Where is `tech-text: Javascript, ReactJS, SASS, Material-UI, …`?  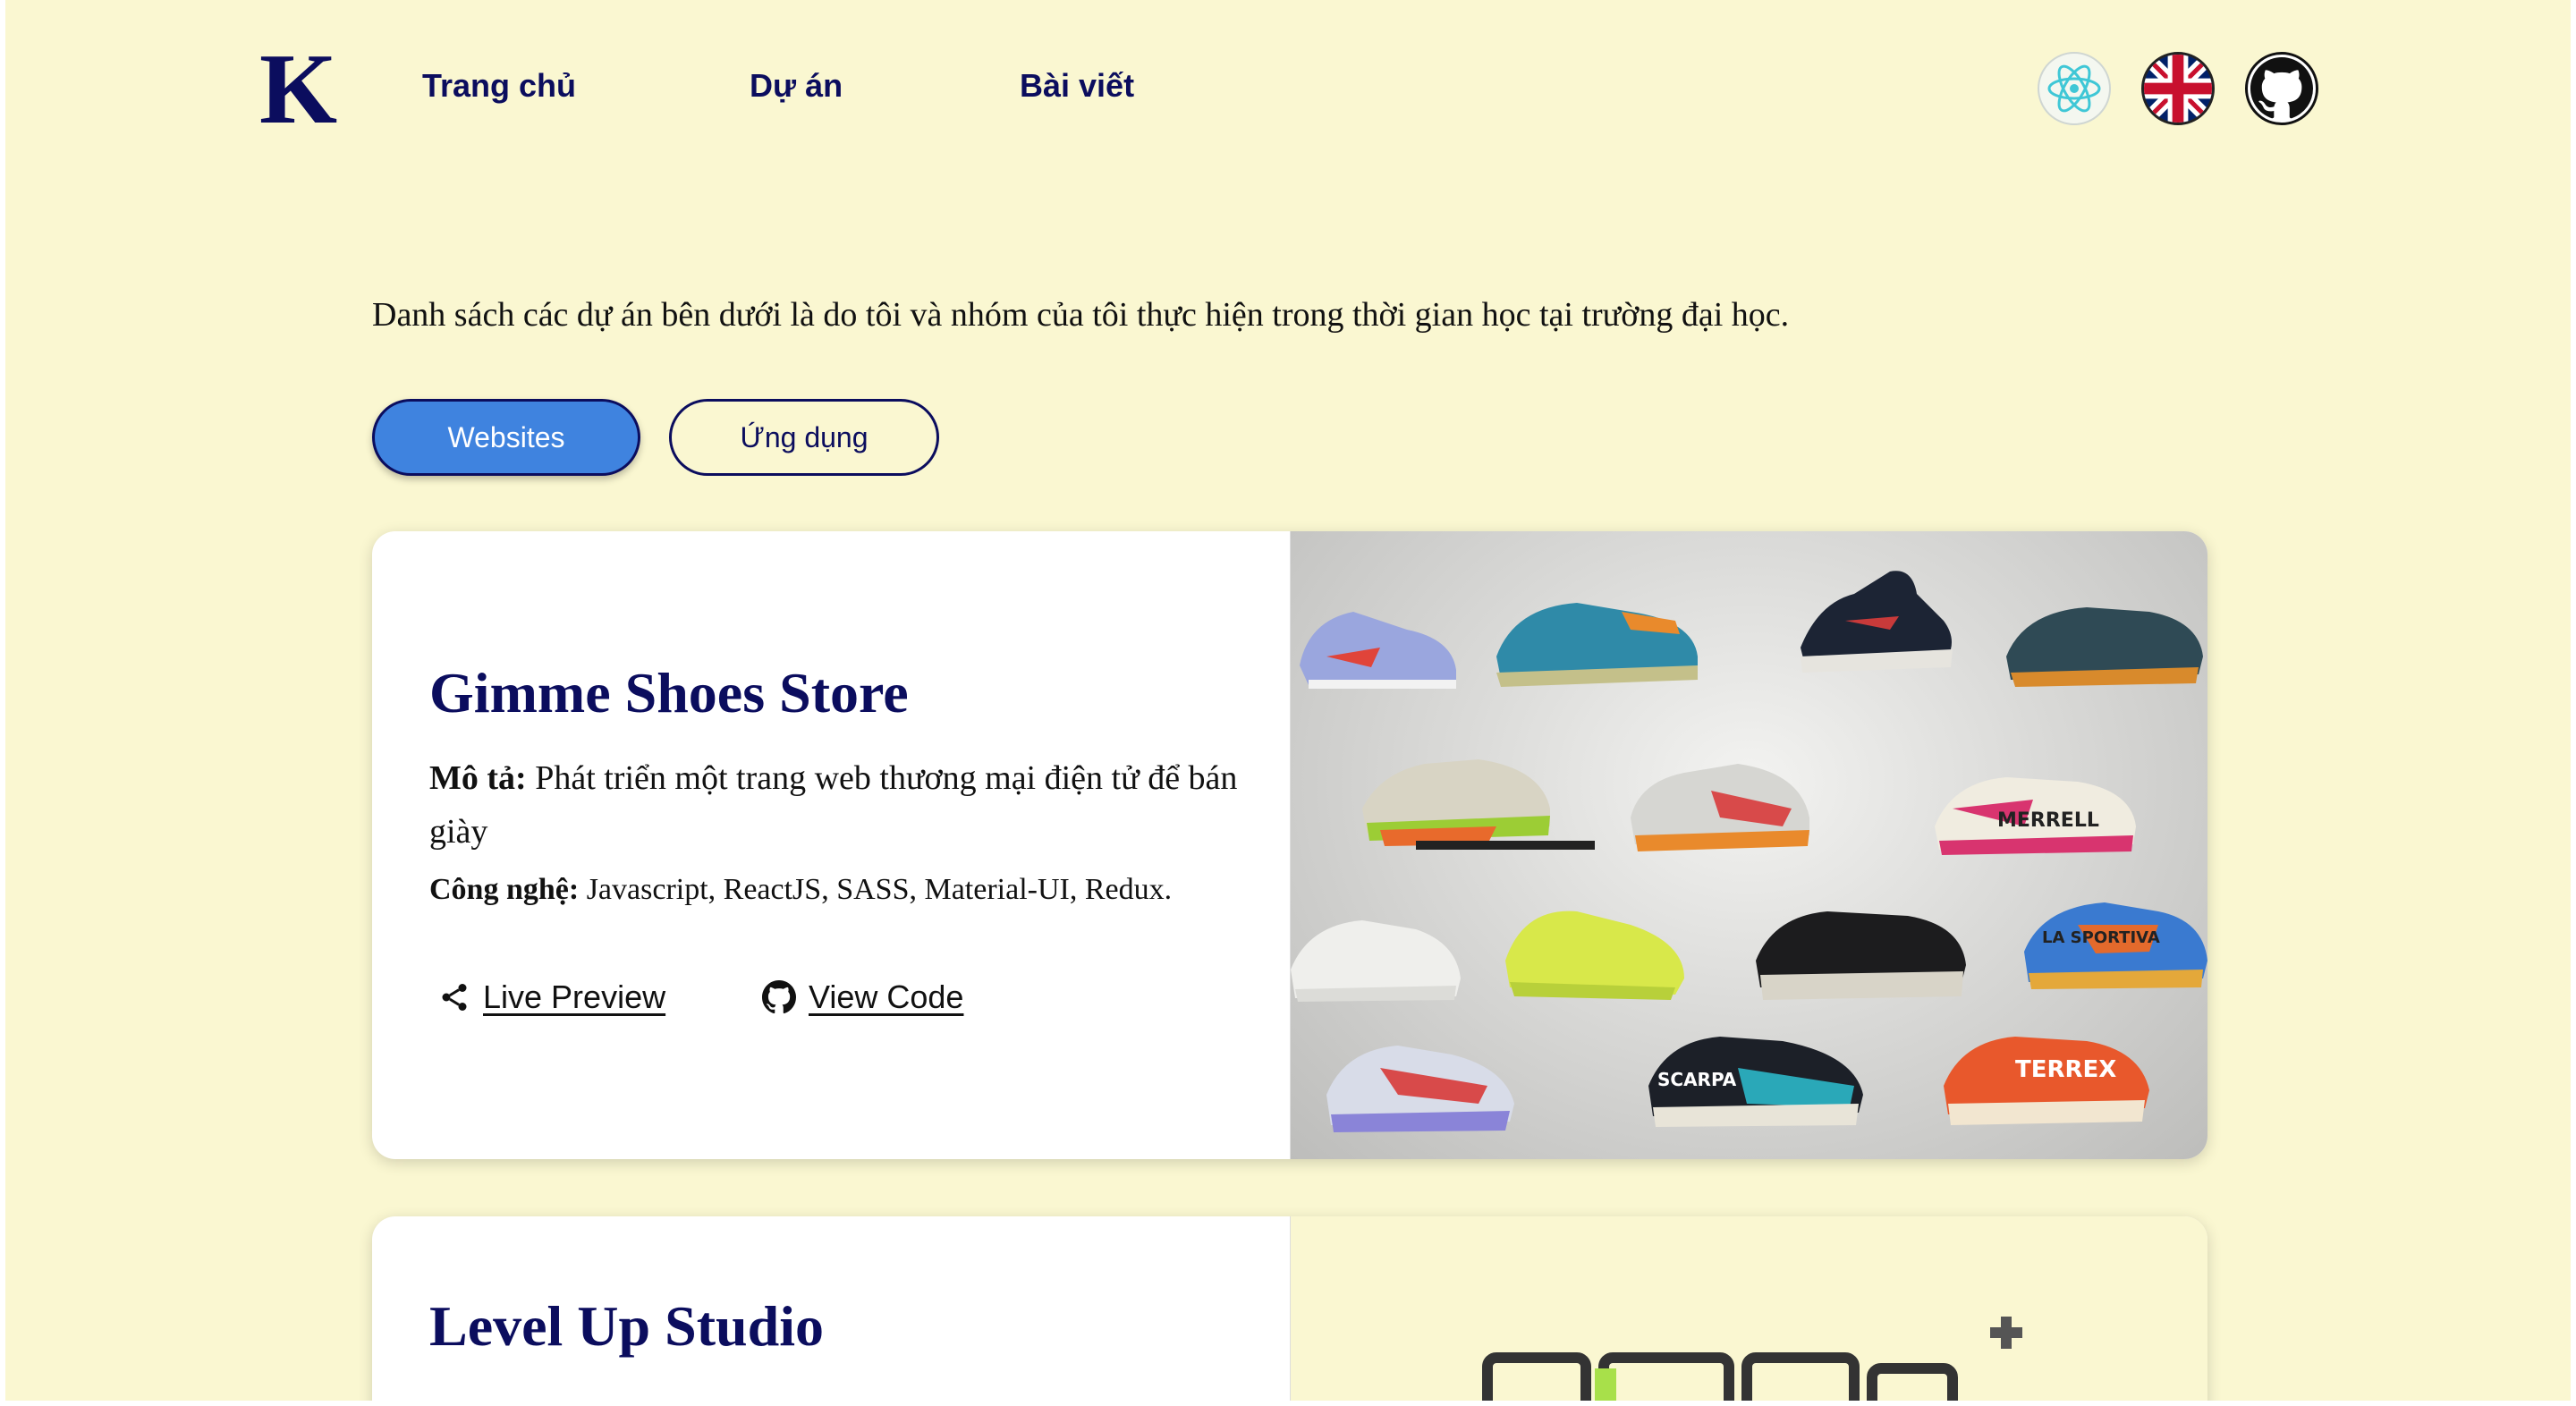
tech-text: Javascript, ReactJS, SASS, Material-UI, … is located at coordinates (879, 890).